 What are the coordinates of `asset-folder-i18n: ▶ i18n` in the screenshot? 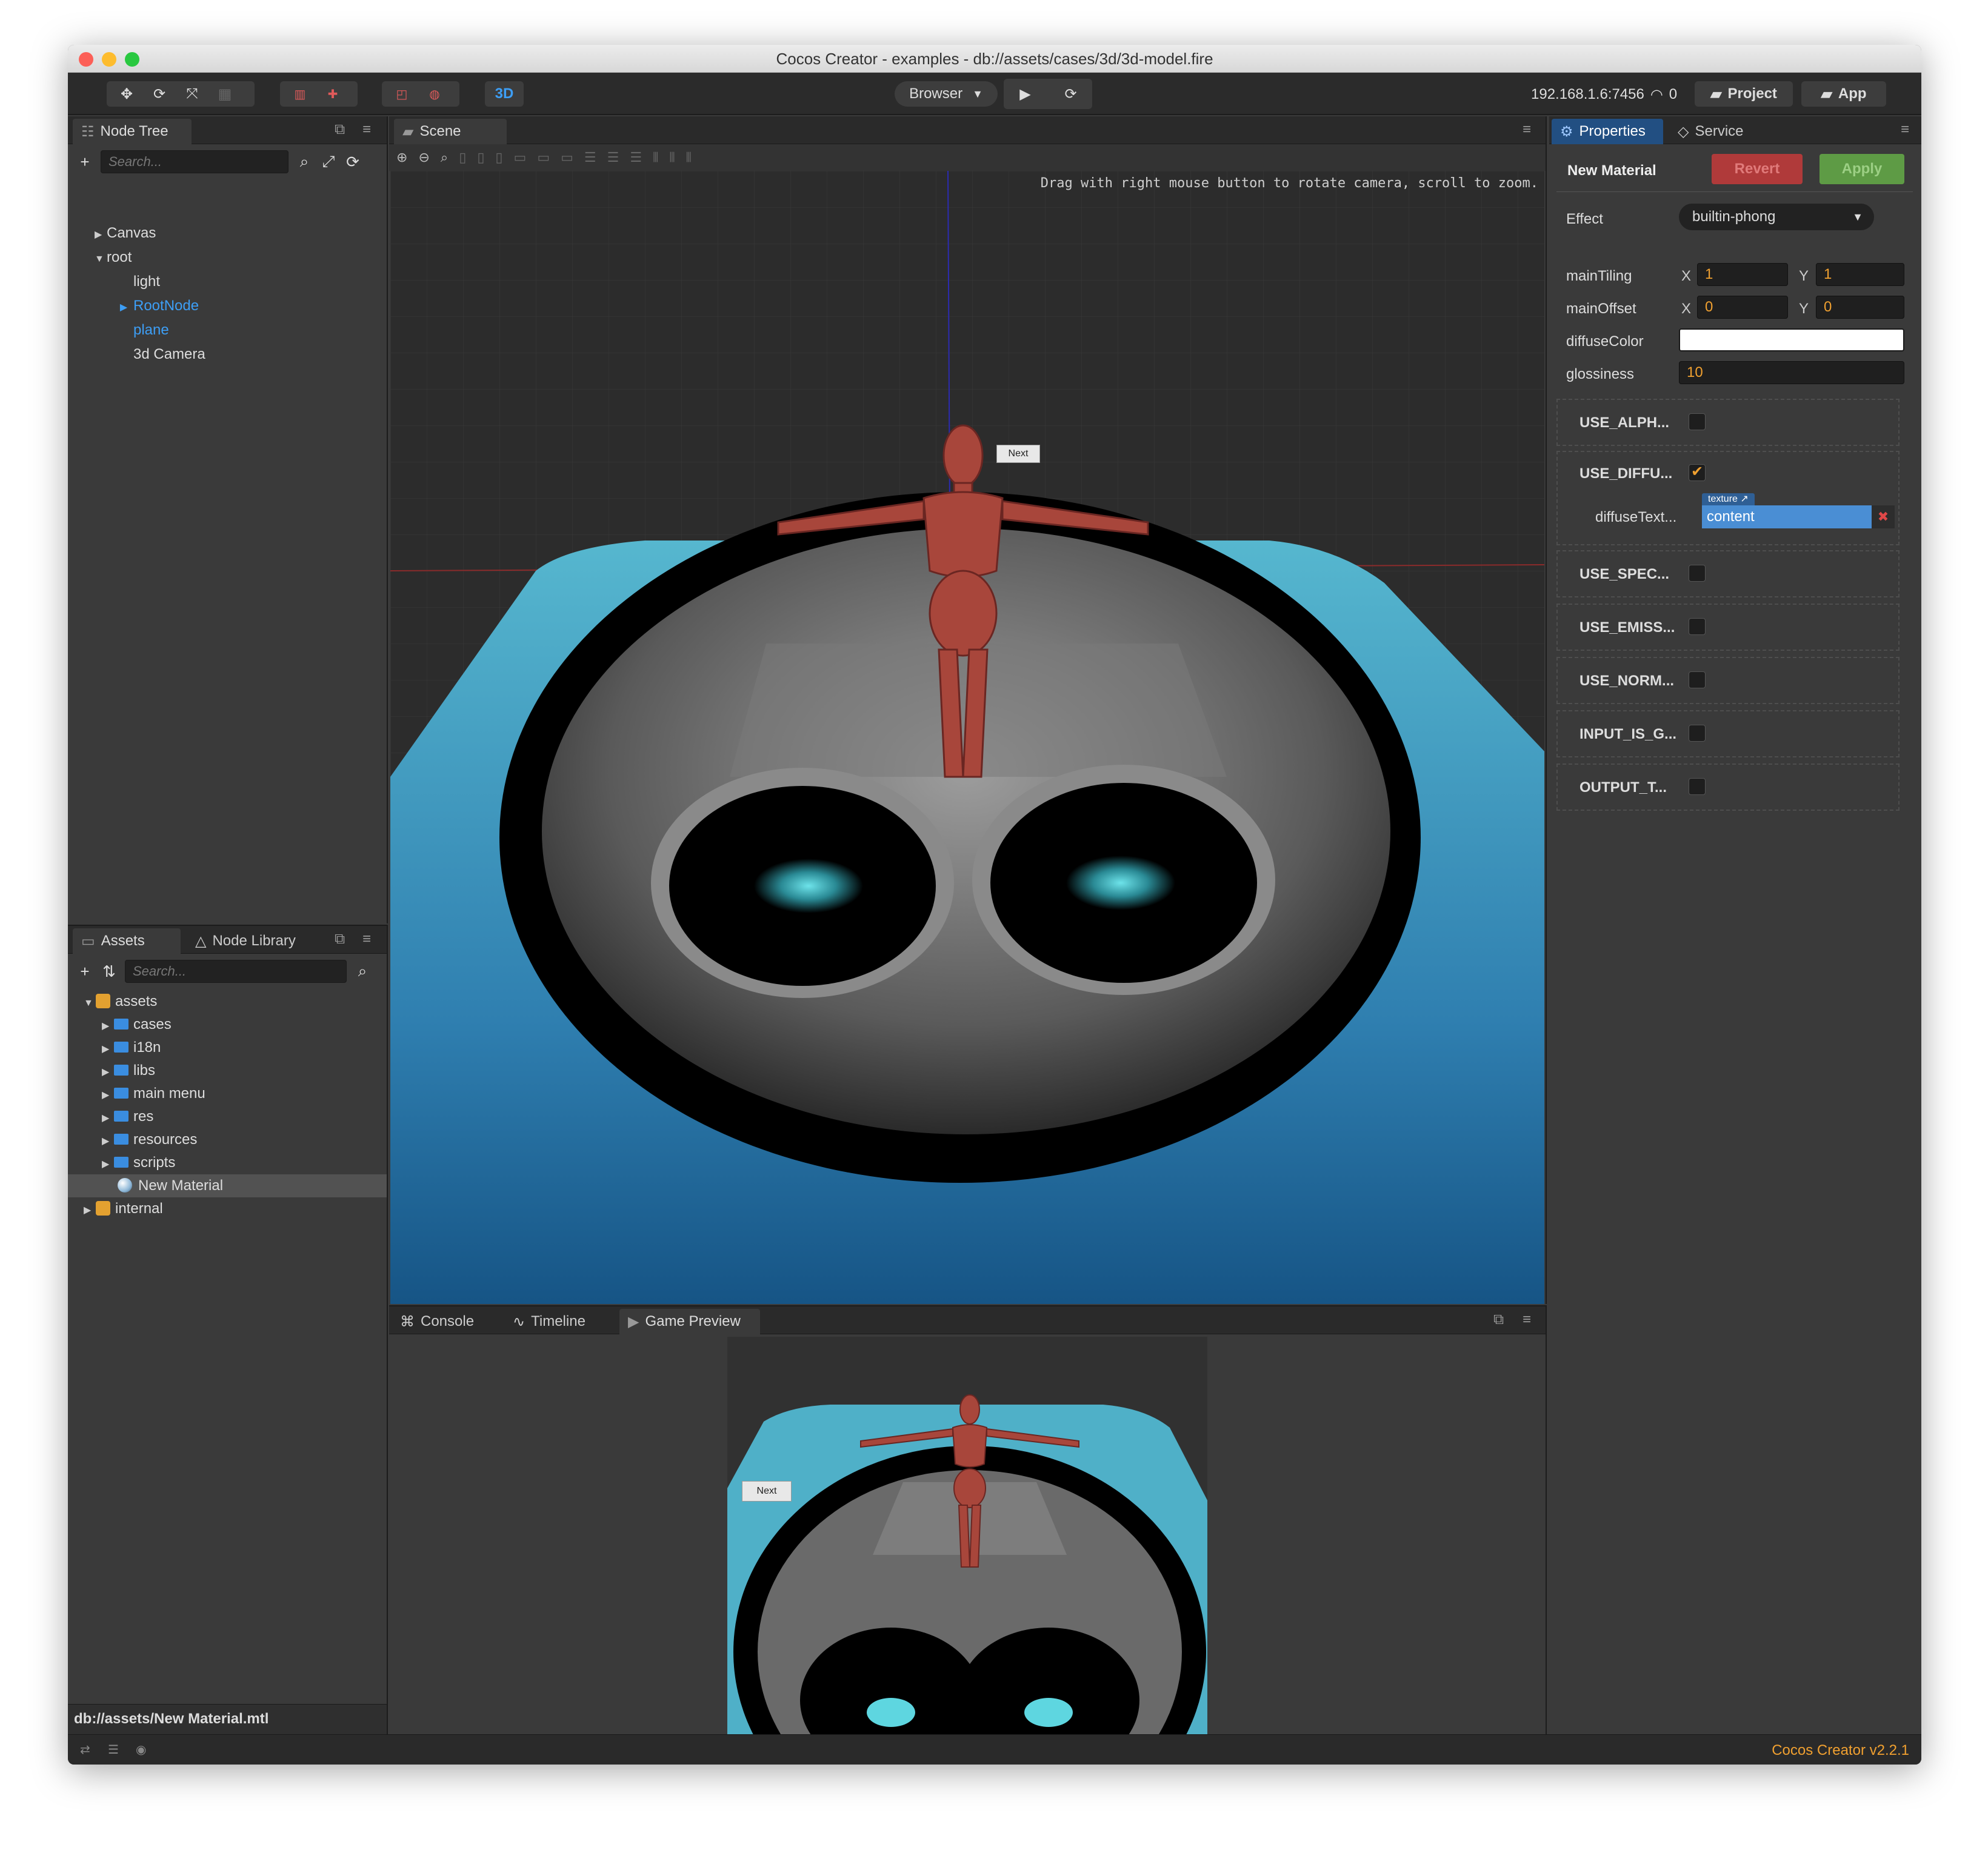 It's located at (131, 1047).